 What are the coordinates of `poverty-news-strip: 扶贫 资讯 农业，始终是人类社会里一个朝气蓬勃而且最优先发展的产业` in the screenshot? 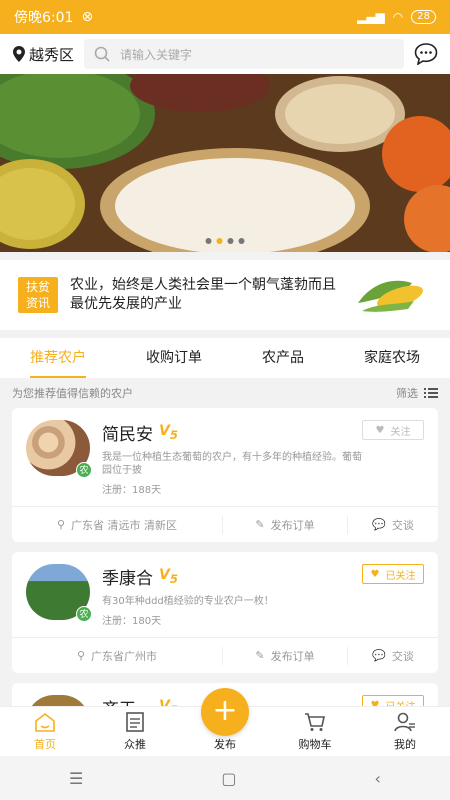 It's located at (225, 295).